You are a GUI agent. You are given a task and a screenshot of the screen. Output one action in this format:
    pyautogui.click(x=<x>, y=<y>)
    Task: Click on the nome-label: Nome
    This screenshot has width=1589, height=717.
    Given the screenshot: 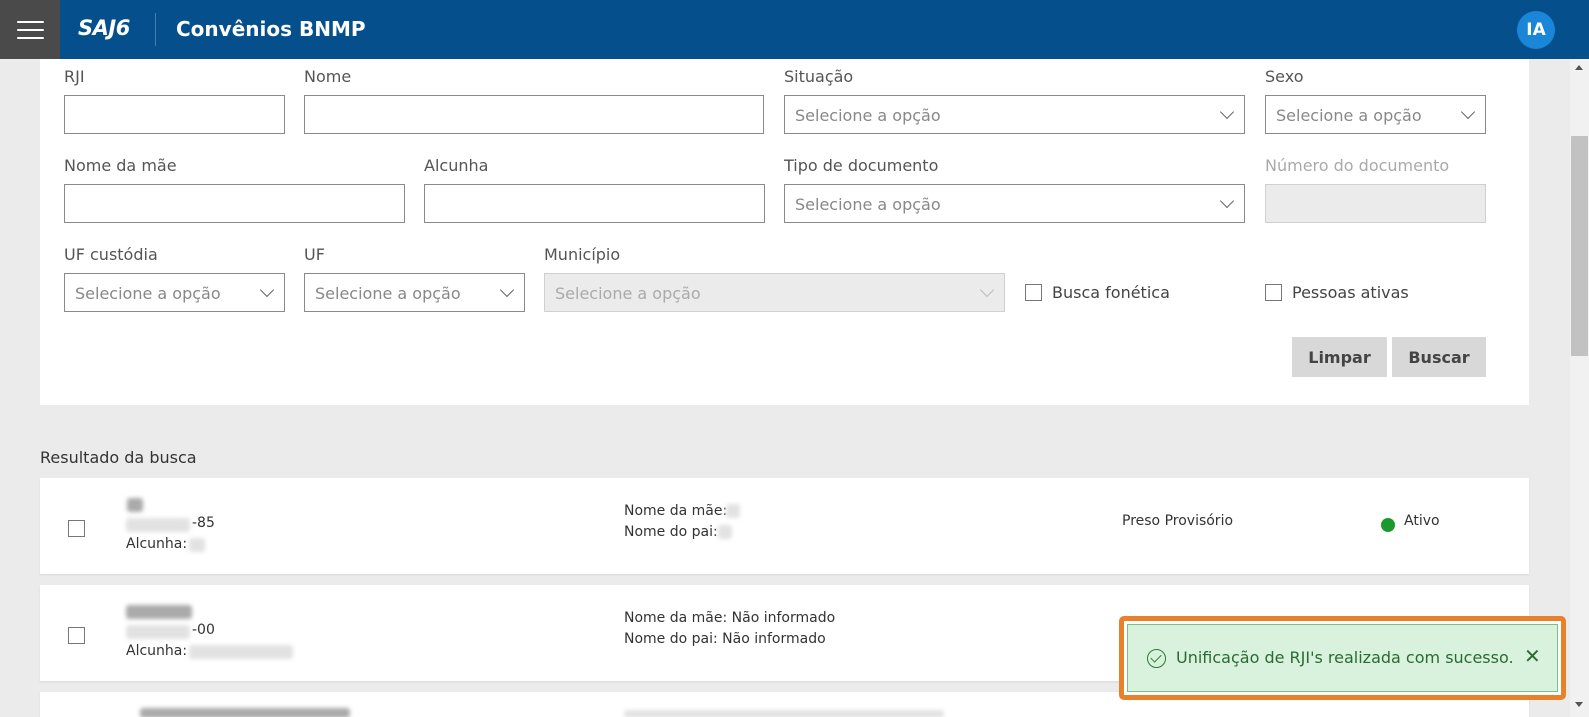 What is the action you would take?
    pyautogui.click(x=328, y=76)
    